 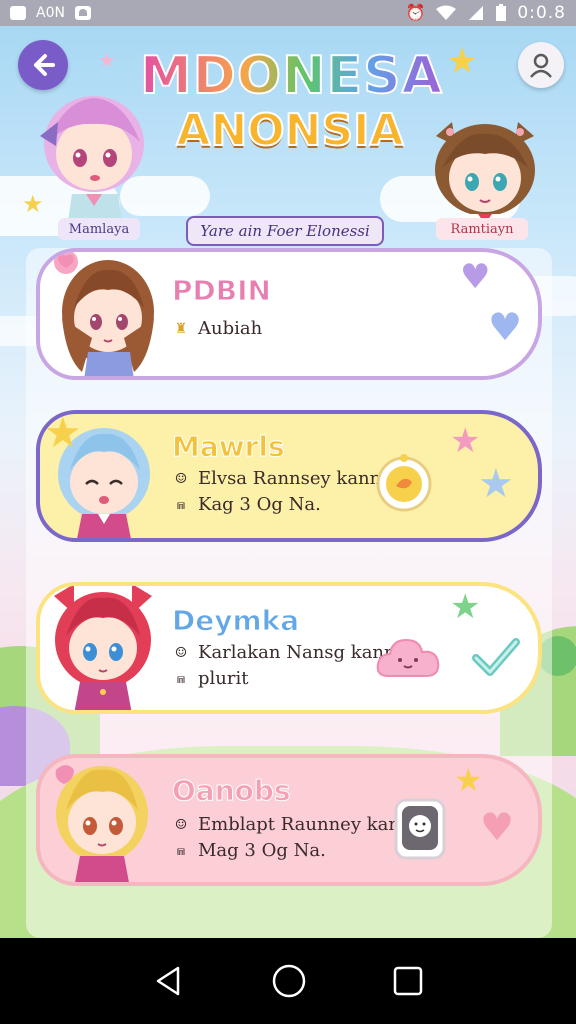 What do you see at coordinates (476, 13) in the screenshot?
I see `signal-icon` at bounding box center [476, 13].